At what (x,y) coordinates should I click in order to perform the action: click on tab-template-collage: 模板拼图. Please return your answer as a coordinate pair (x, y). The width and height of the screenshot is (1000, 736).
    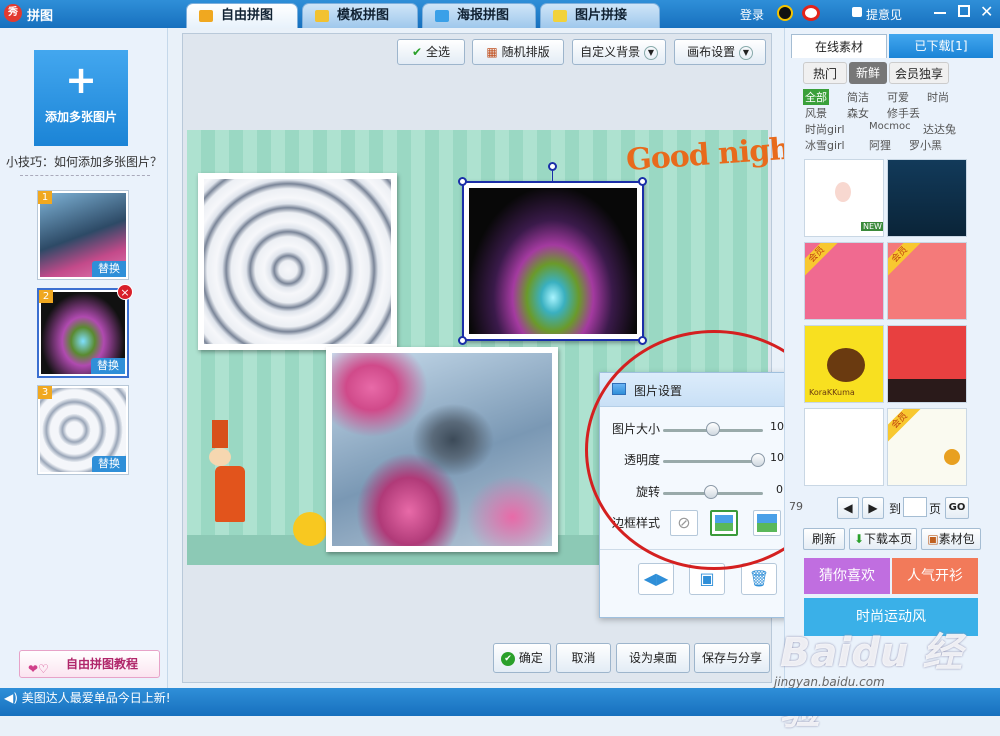
    Looking at the image, I should click on (360, 15).